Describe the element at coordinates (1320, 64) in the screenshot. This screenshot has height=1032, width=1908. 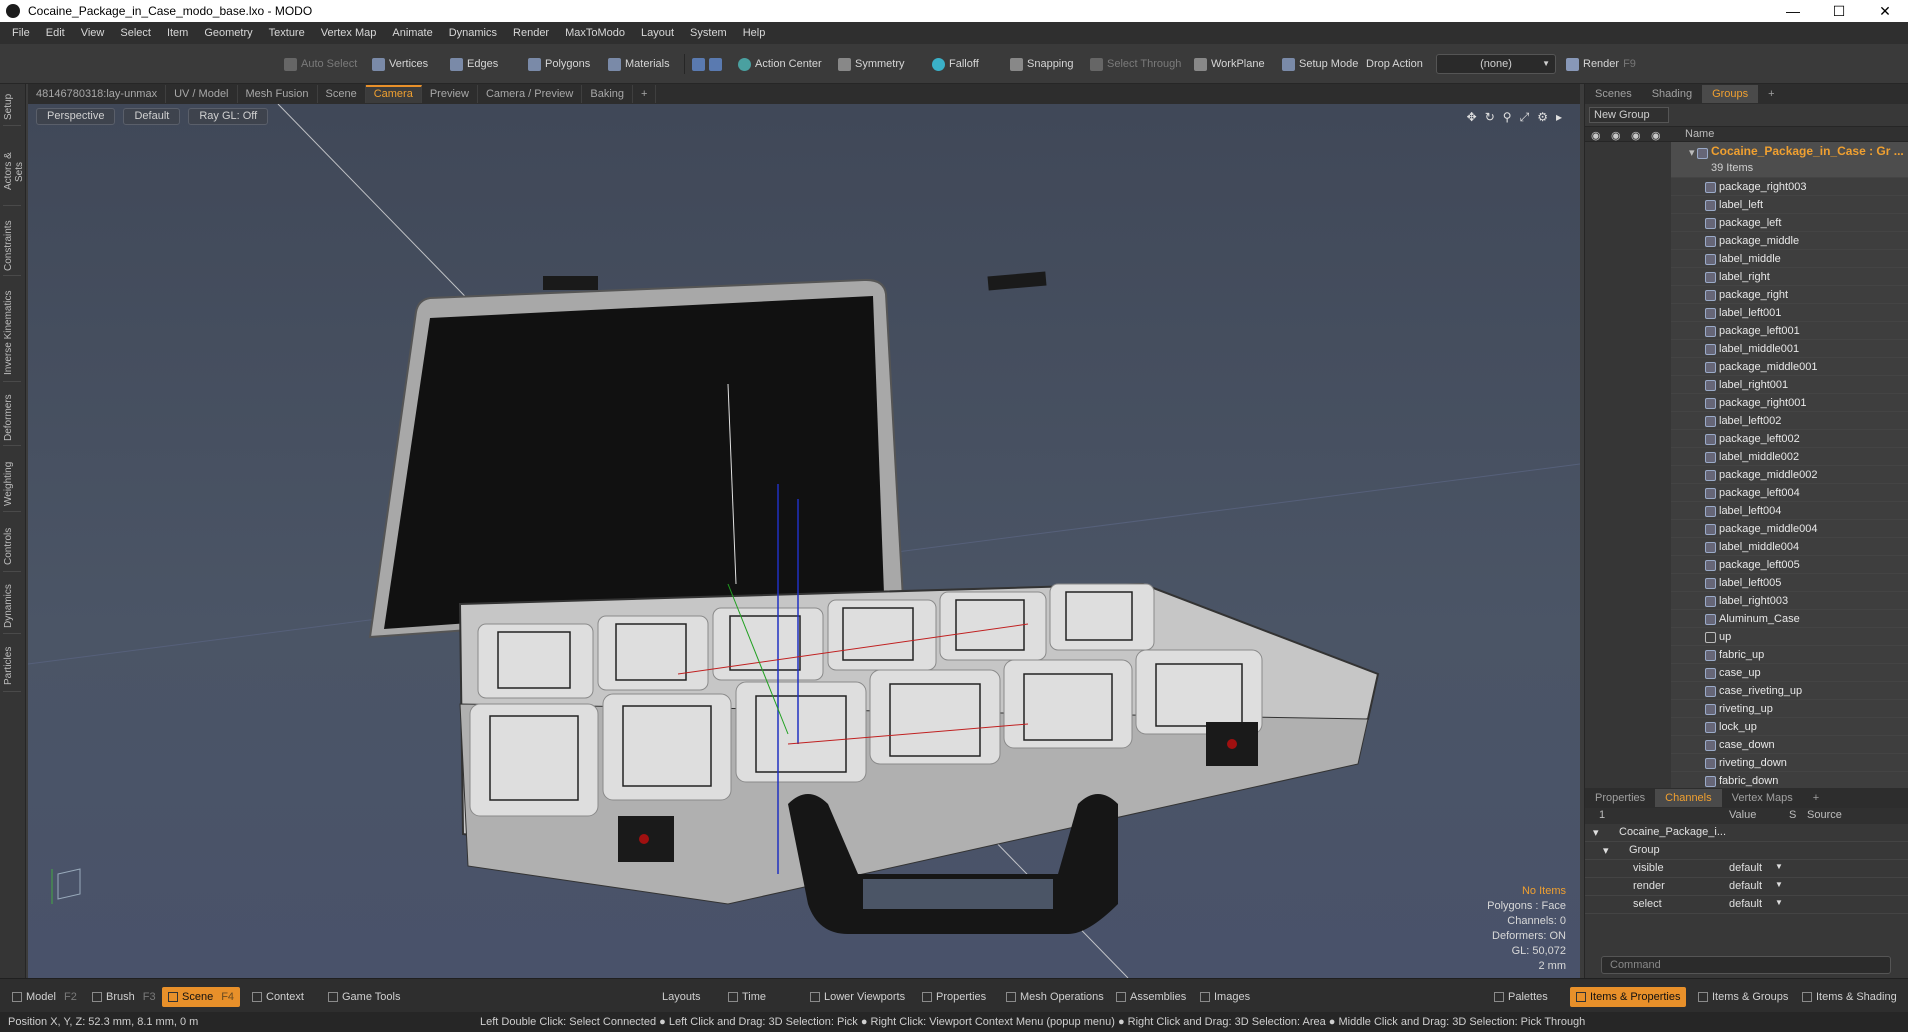
I see `setup-mode-button: Setup Mode` at that location.